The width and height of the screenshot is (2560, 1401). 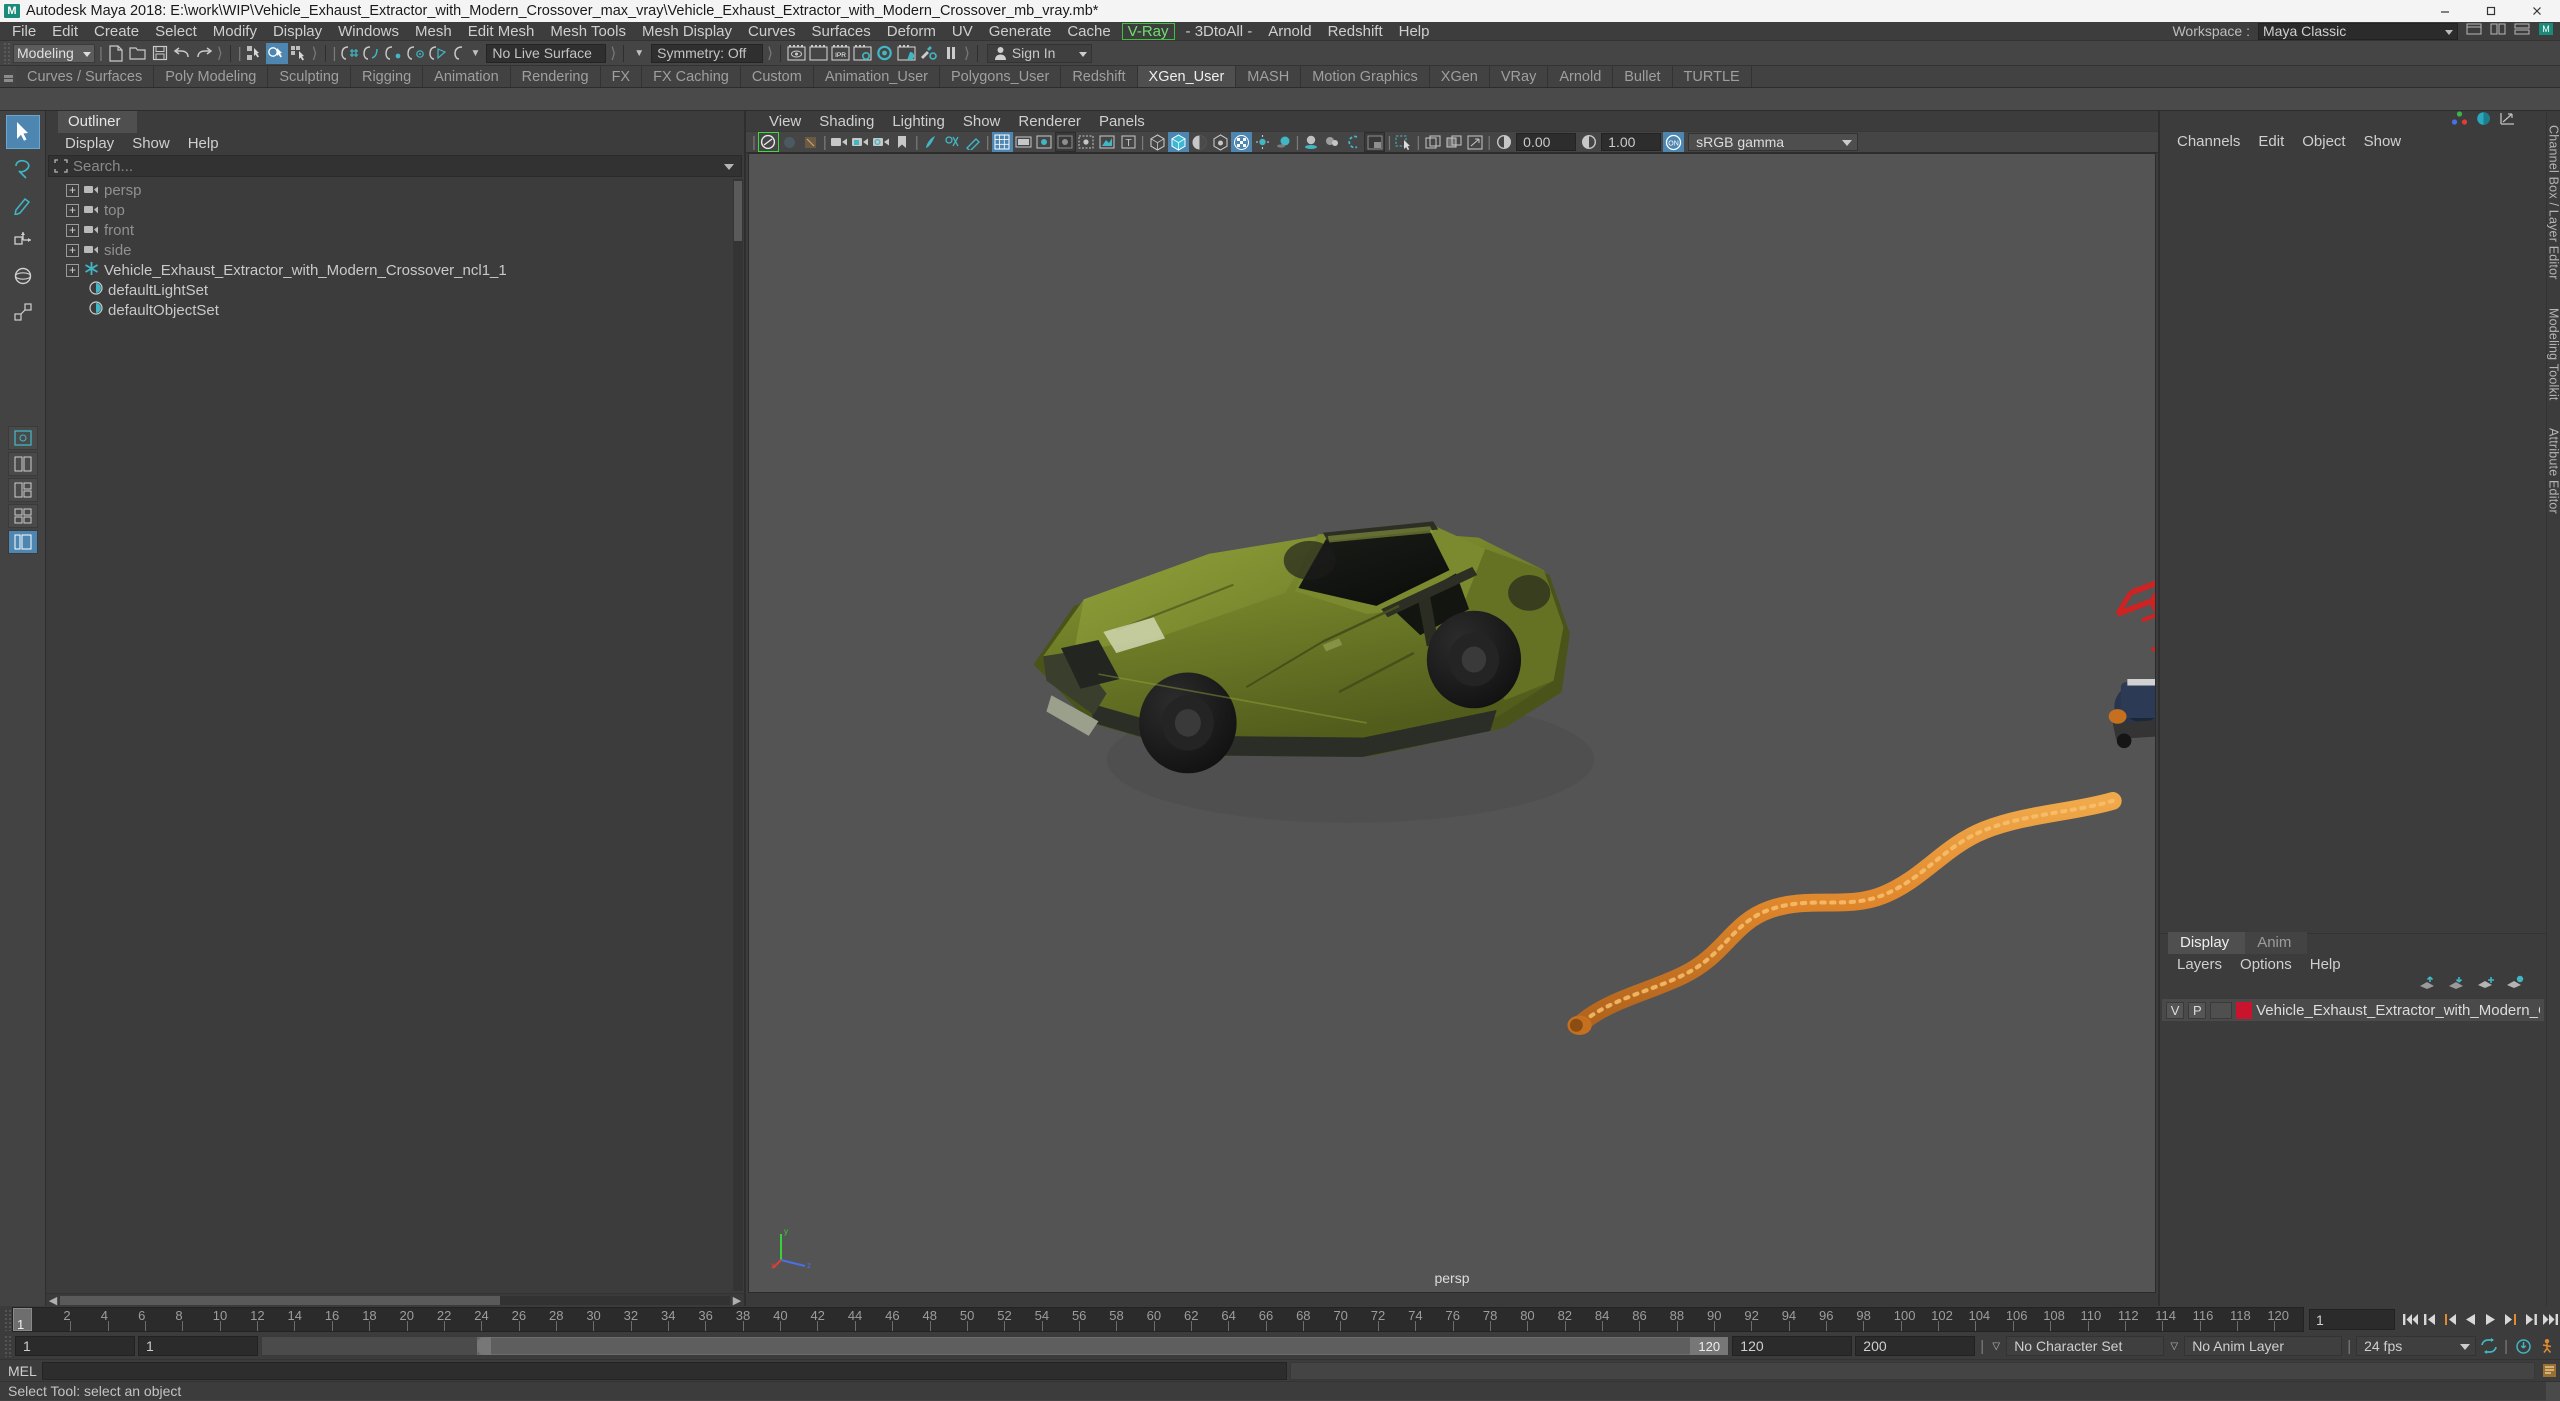 What do you see at coordinates (2383, 141) in the screenshot?
I see `channelbox-menu-show: Show` at bounding box center [2383, 141].